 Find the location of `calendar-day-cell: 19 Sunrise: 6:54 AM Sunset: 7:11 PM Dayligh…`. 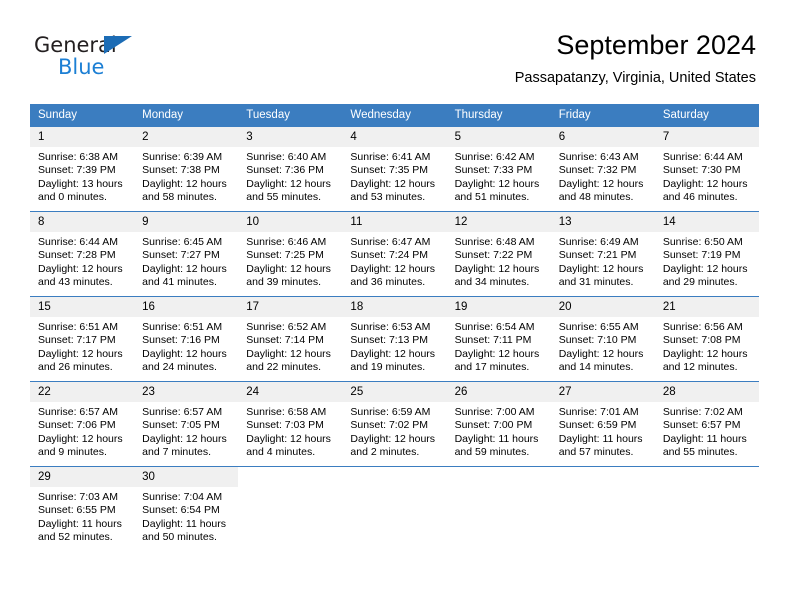

calendar-day-cell: 19 Sunrise: 6:54 AM Sunset: 7:11 PM Dayligh… is located at coordinates (498, 339).